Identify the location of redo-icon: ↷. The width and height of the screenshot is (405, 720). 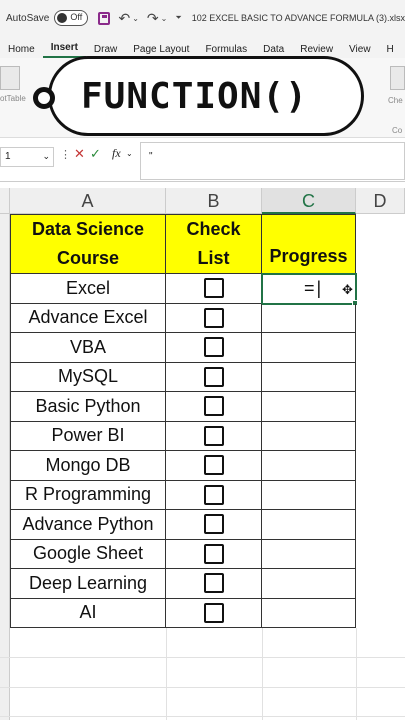
(153, 18).